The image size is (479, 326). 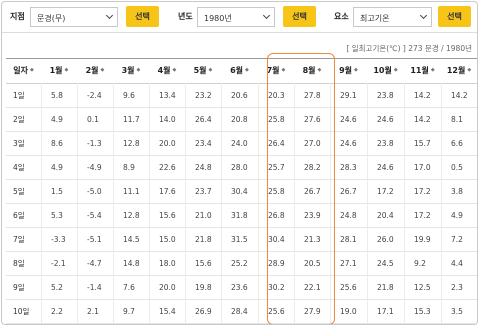 I want to click on day-cell: 5일, so click(x=19, y=191).